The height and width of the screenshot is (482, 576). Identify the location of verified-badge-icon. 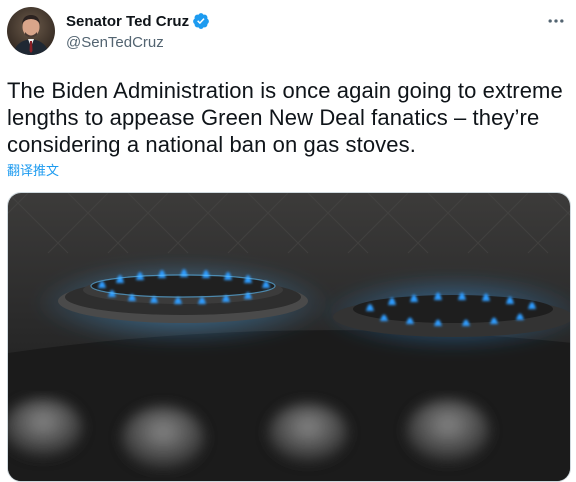
(201, 21).